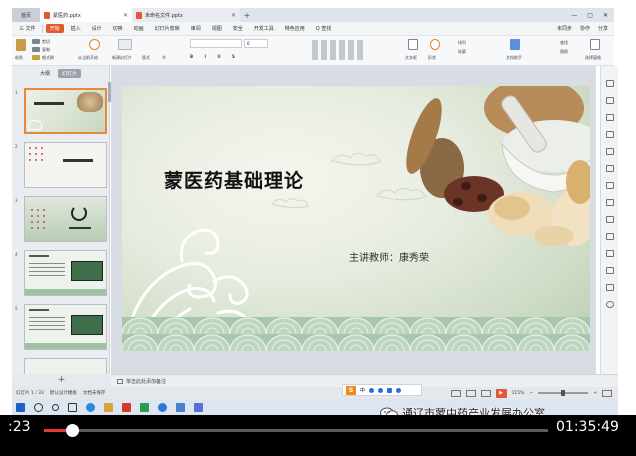  What do you see at coordinates (196, 28) in the screenshot?
I see `menu-review: 审阅` at bounding box center [196, 28].